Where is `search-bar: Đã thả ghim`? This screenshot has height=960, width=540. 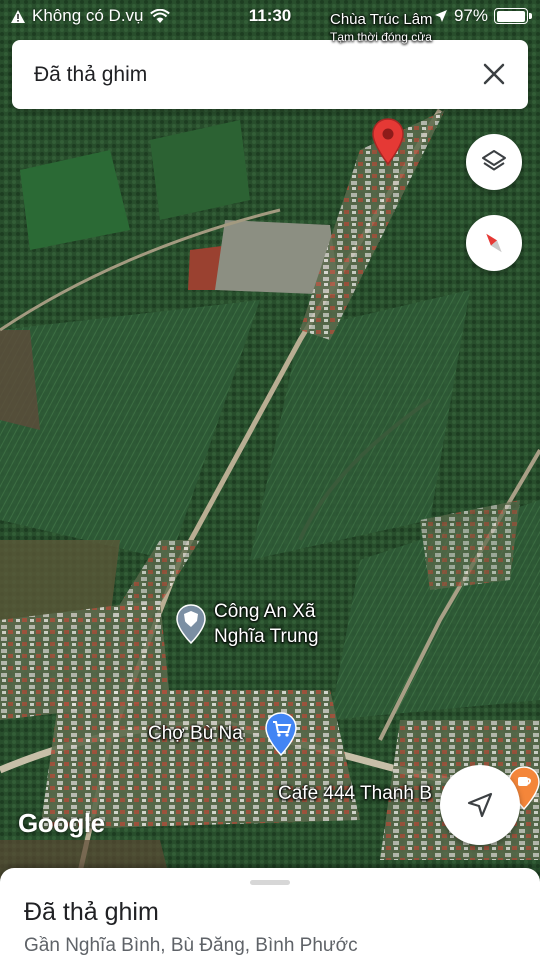 search-bar: Đã thả ghim is located at coordinates (270, 74).